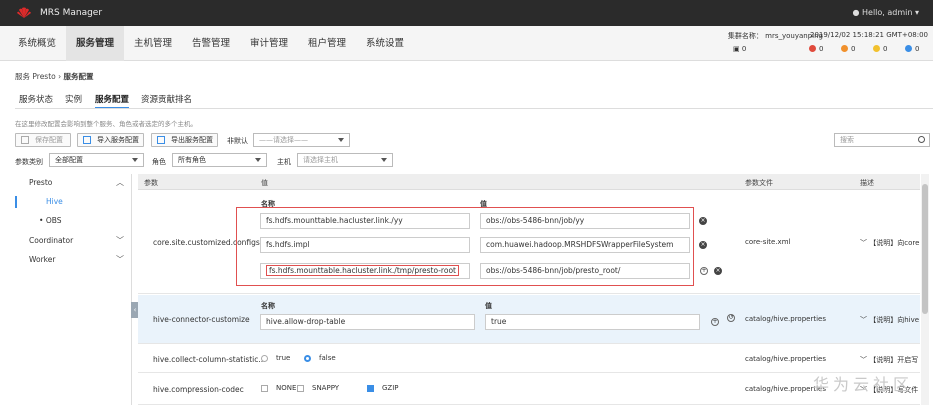  Describe the element at coordinates (889, 360) in the screenshot. I see `param-desc: ﹀ 【说明】开启写` at that location.